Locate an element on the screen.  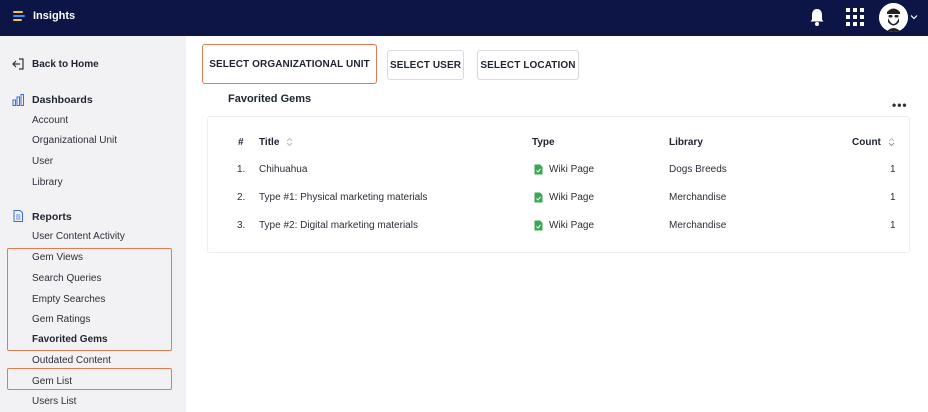
column-header-count-label: Count is located at coordinates (866, 142).